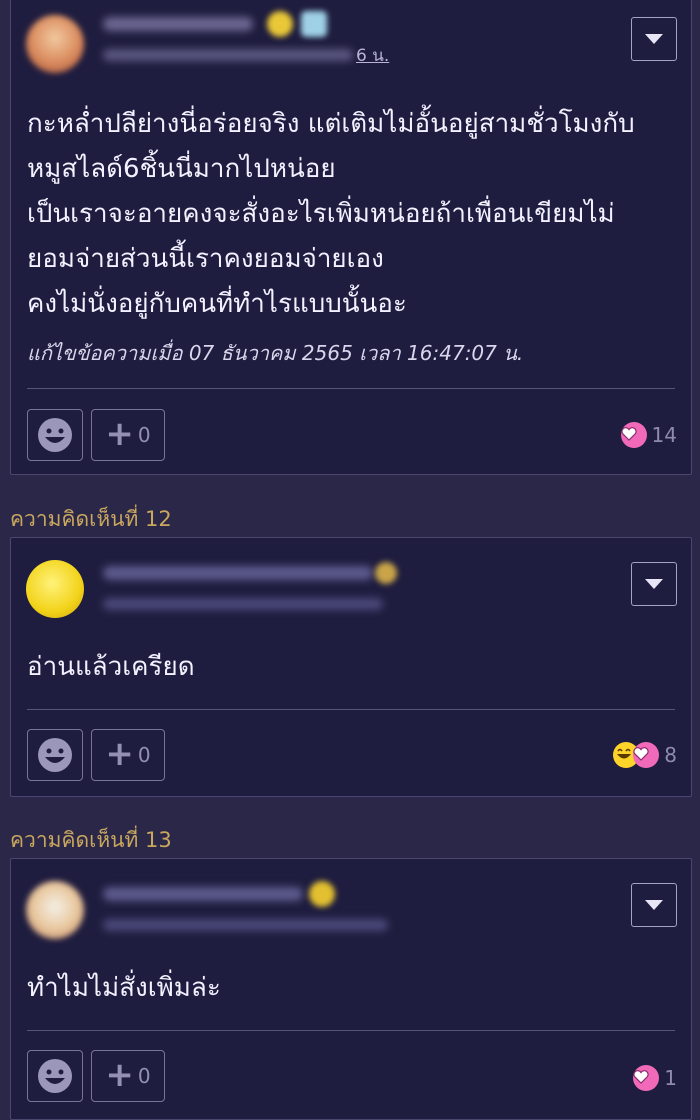 Image resolution: width=700 pixels, height=1120 pixels. What do you see at coordinates (91, 840) in the screenshot?
I see `comment-number-label: ความคิดเห็นที่ 13` at bounding box center [91, 840].